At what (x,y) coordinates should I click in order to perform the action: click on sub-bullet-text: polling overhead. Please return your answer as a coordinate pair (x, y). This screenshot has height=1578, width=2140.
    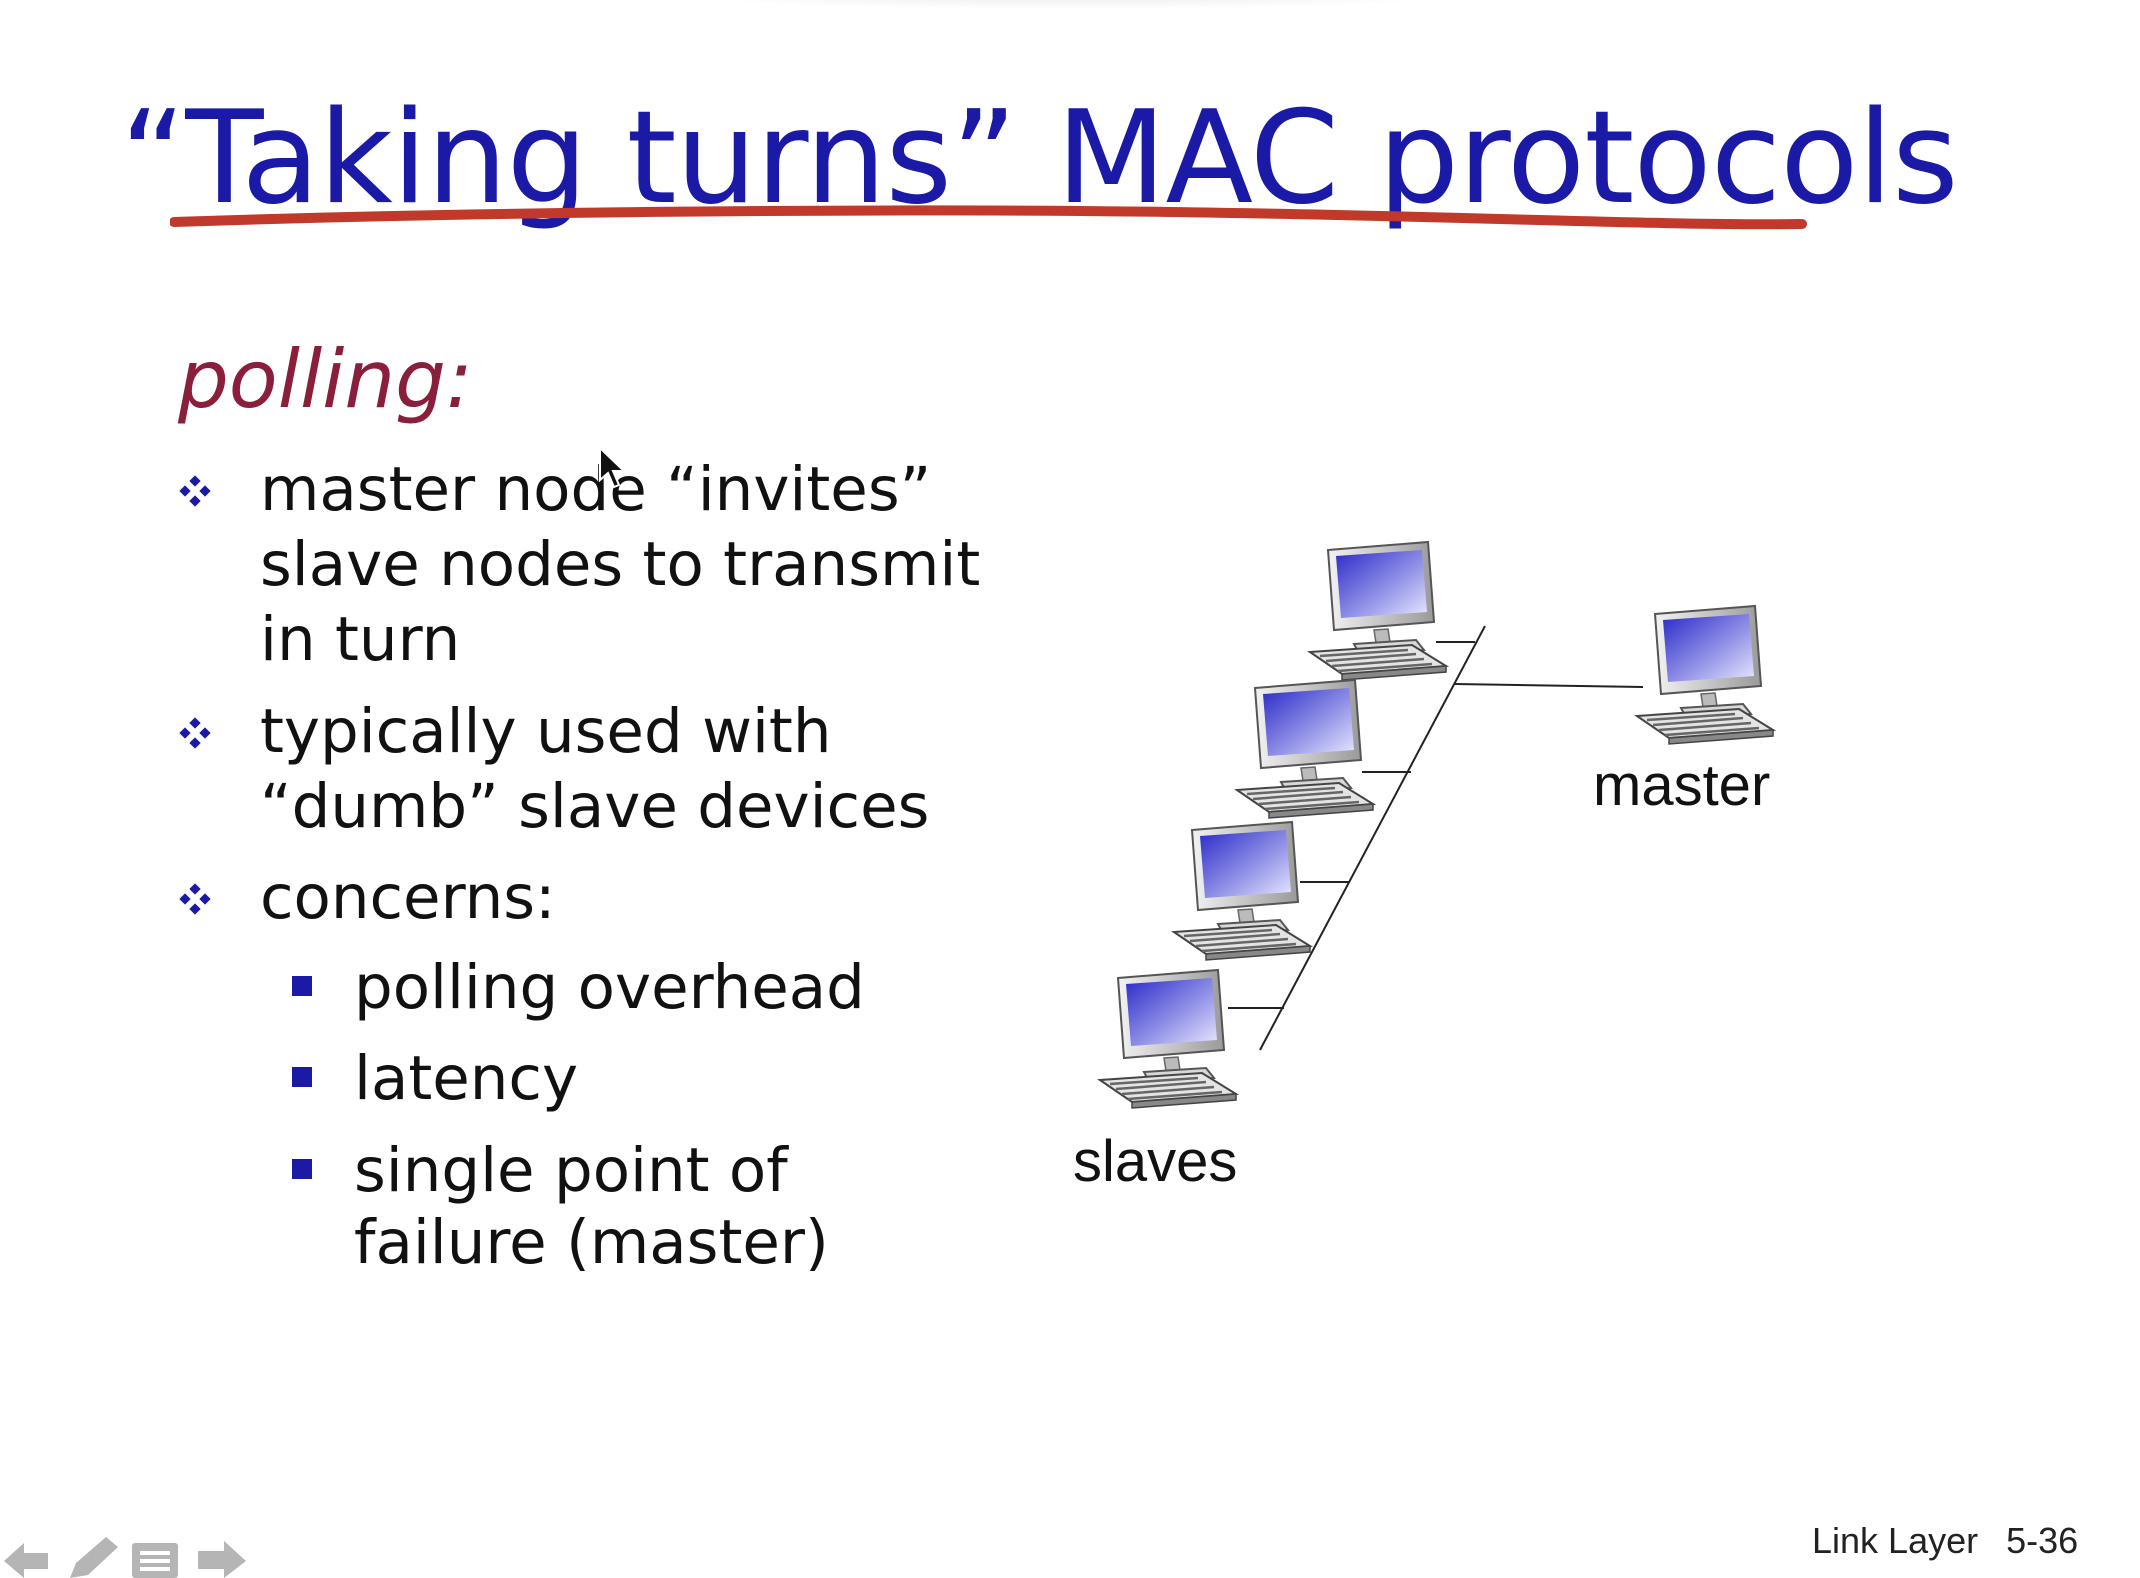
    Looking at the image, I should click on (609, 988).